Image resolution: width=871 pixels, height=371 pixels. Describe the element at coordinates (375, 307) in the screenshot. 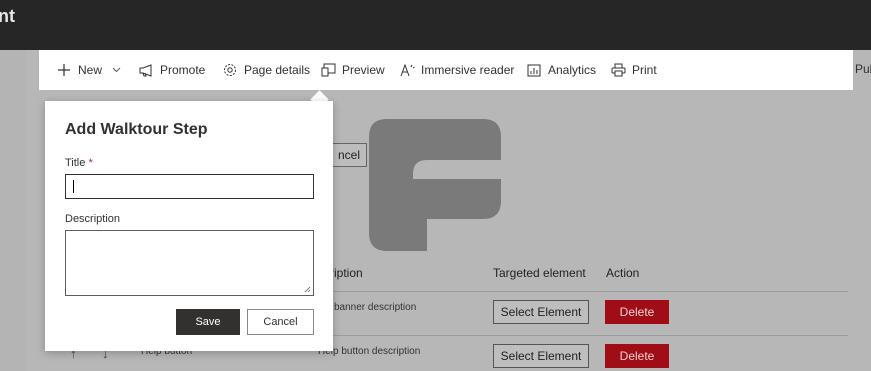

I see `row-1-description: banner description` at that location.